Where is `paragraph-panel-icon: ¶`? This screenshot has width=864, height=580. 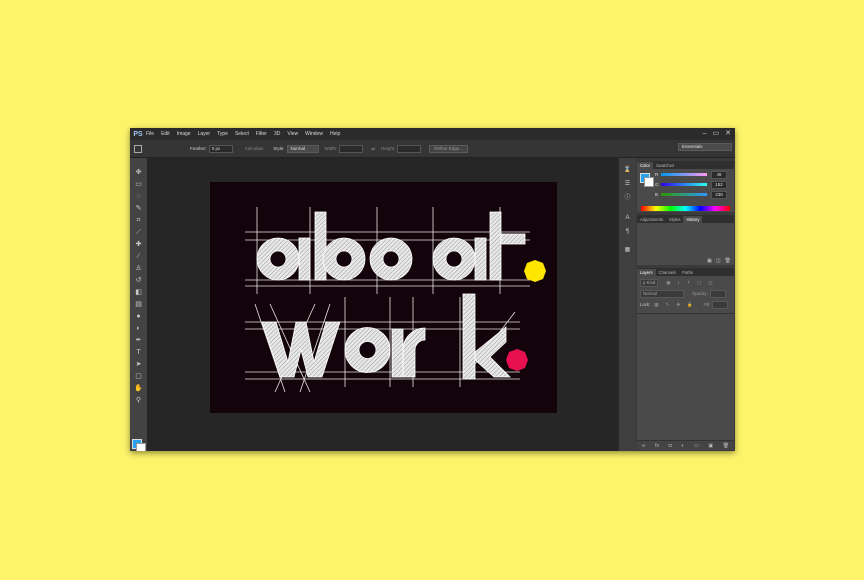 paragraph-panel-icon: ¶ is located at coordinates (627, 232).